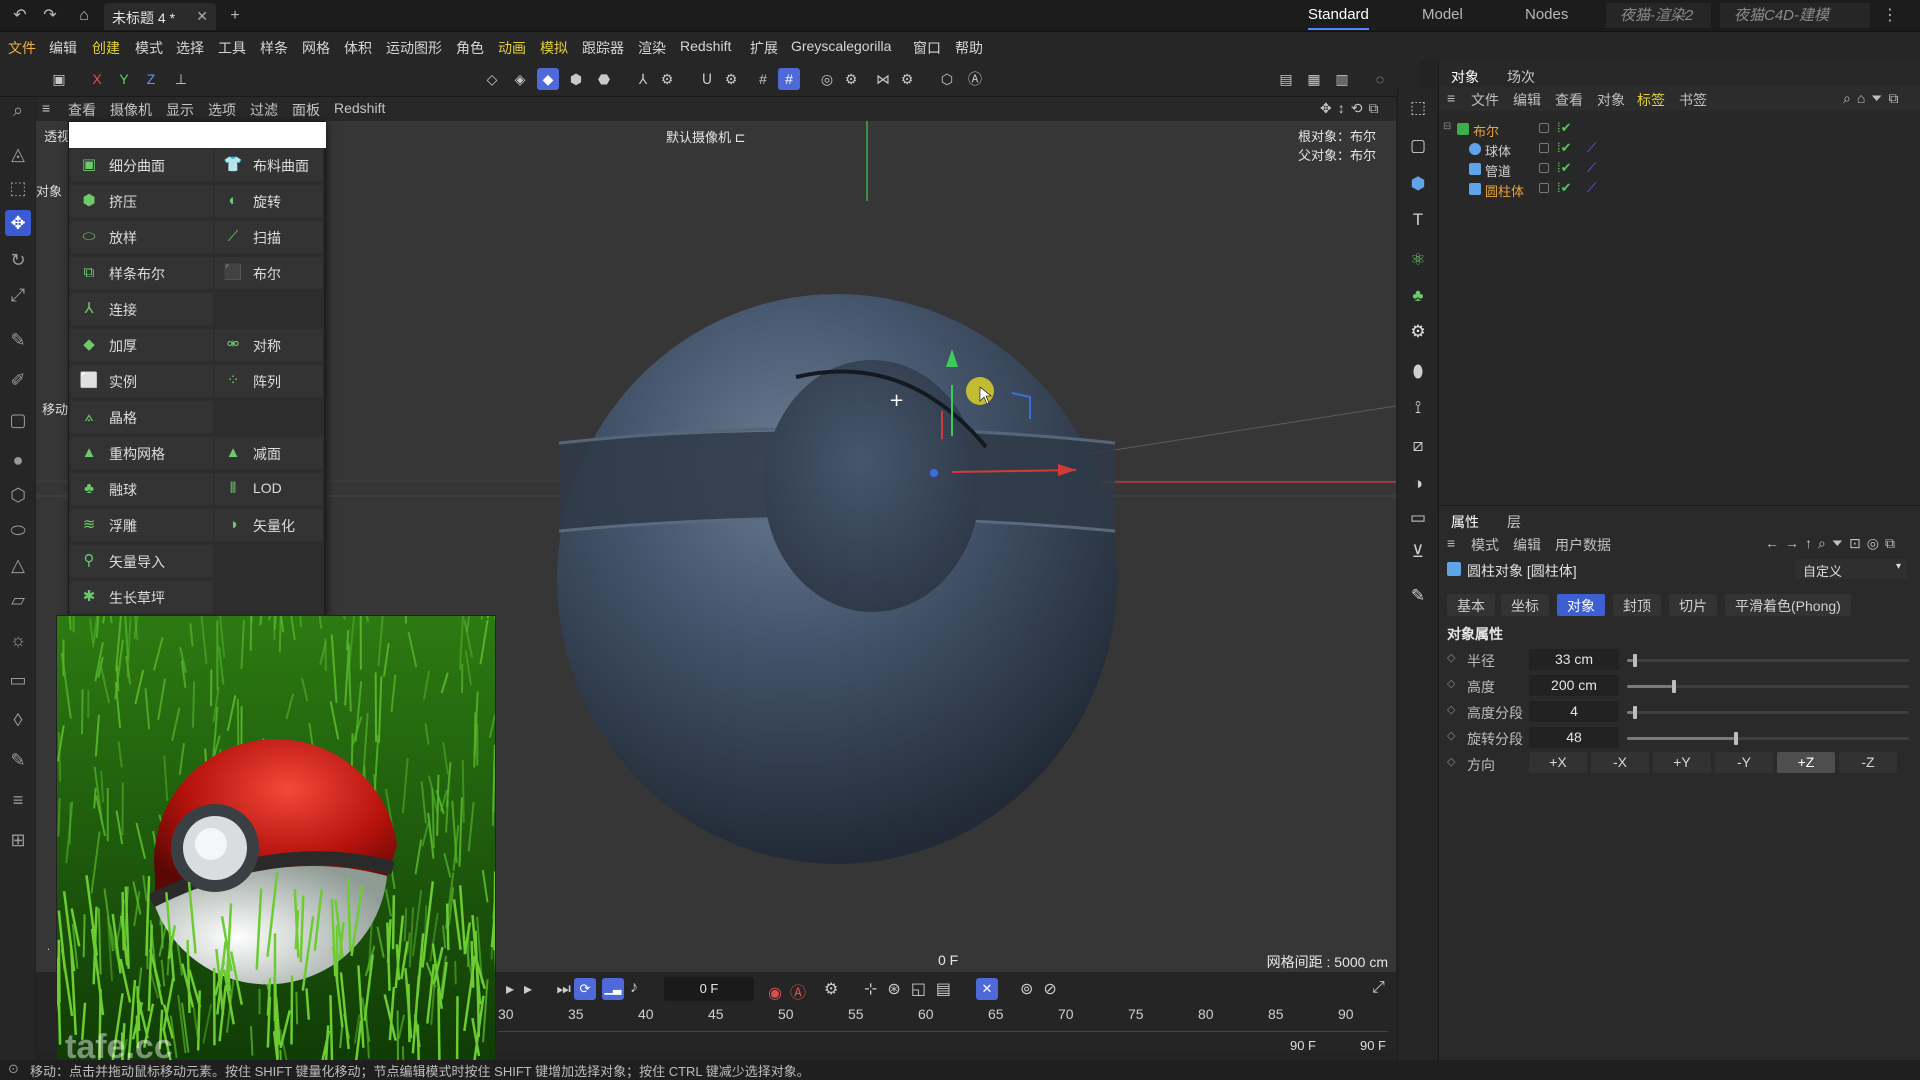 This screenshot has height=1080, width=1920. I want to click on generator-item: ♣ 融球, so click(142, 489).